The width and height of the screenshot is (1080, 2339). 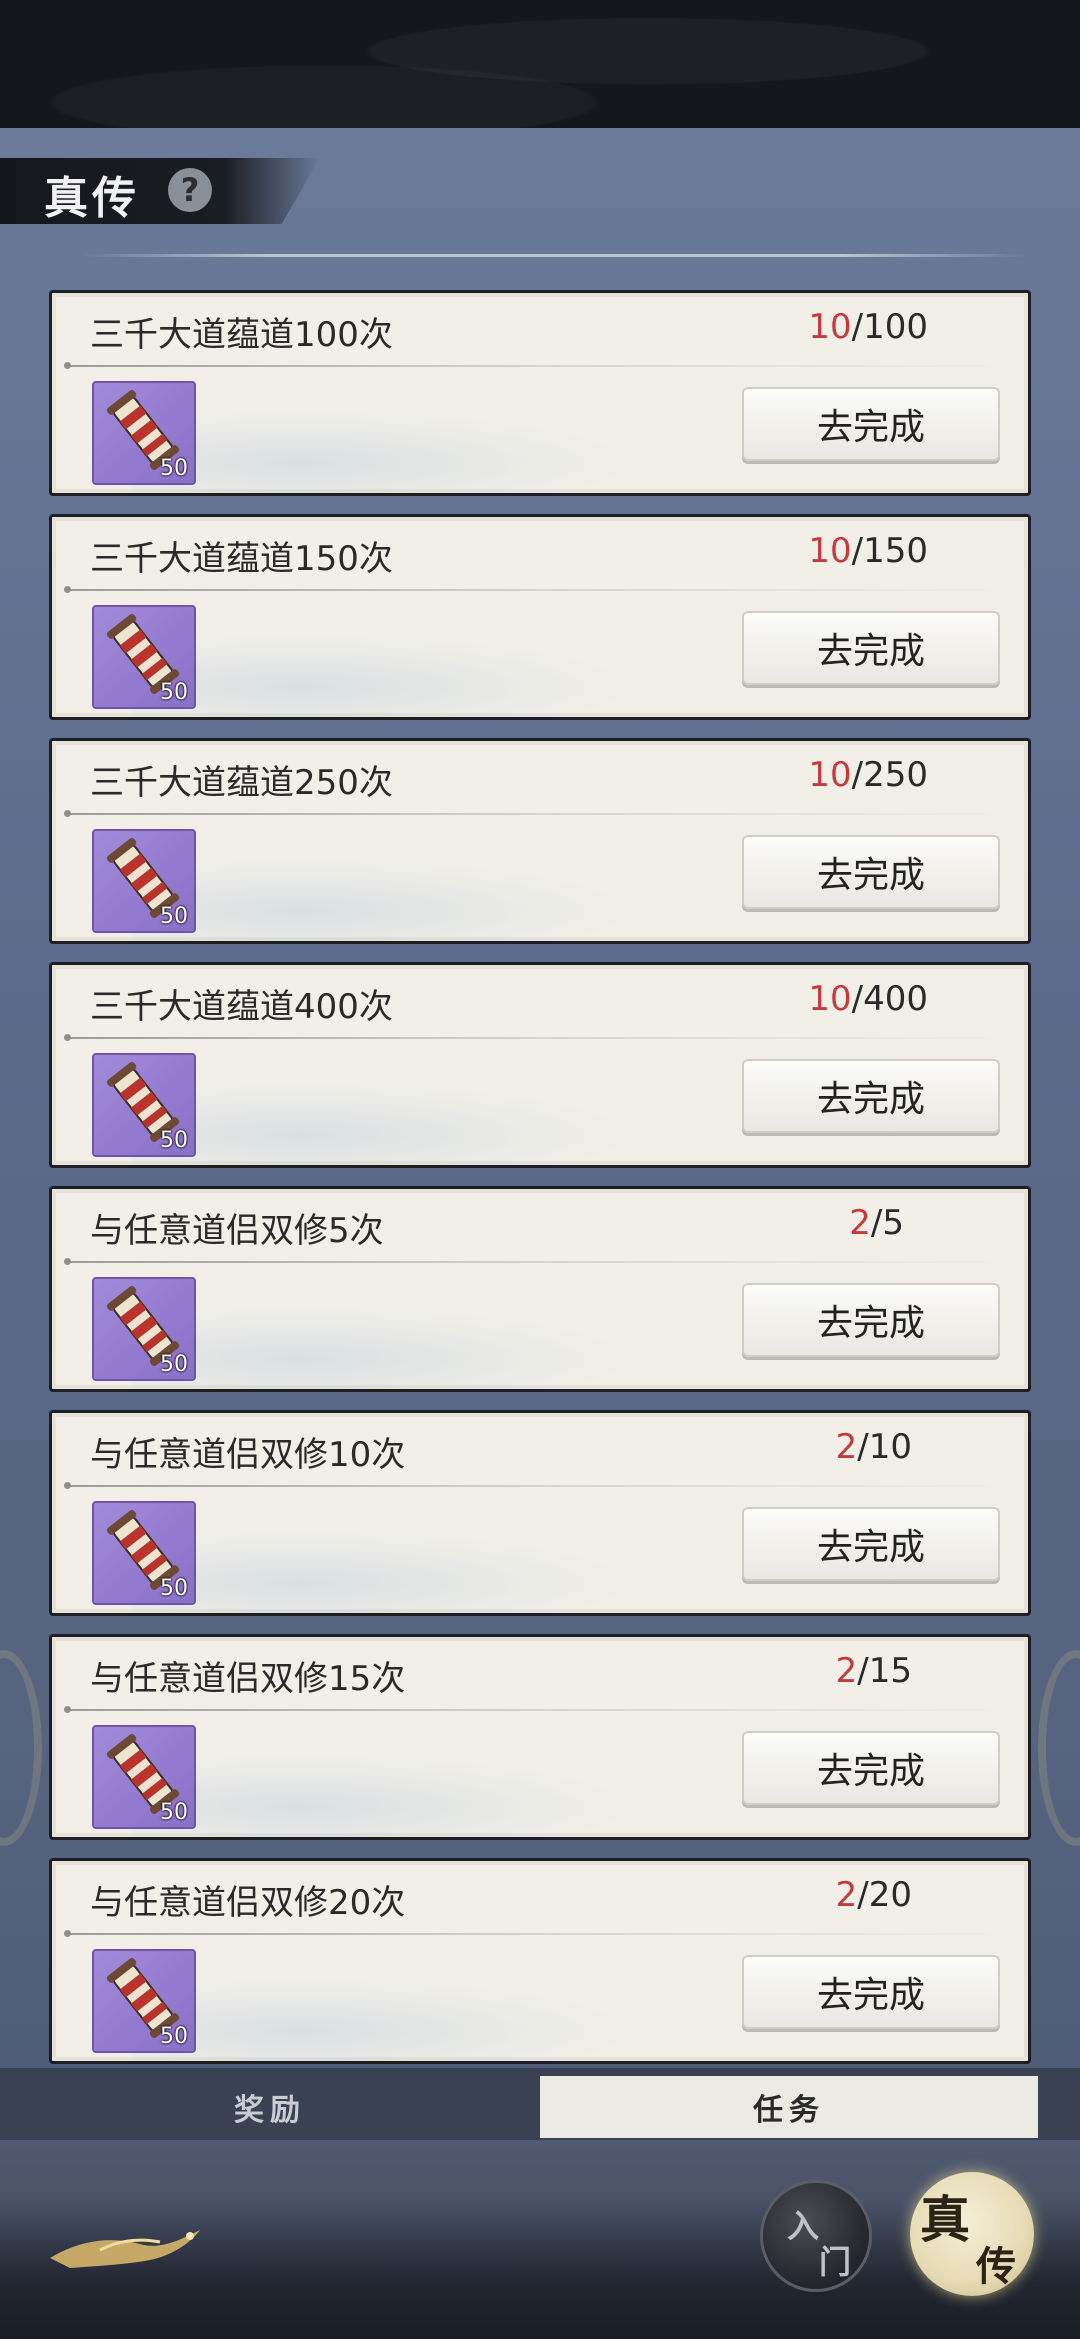 I want to click on task-card: 与任意道侣双修5次 2/5 50 去完成, so click(x=540, y=1289).